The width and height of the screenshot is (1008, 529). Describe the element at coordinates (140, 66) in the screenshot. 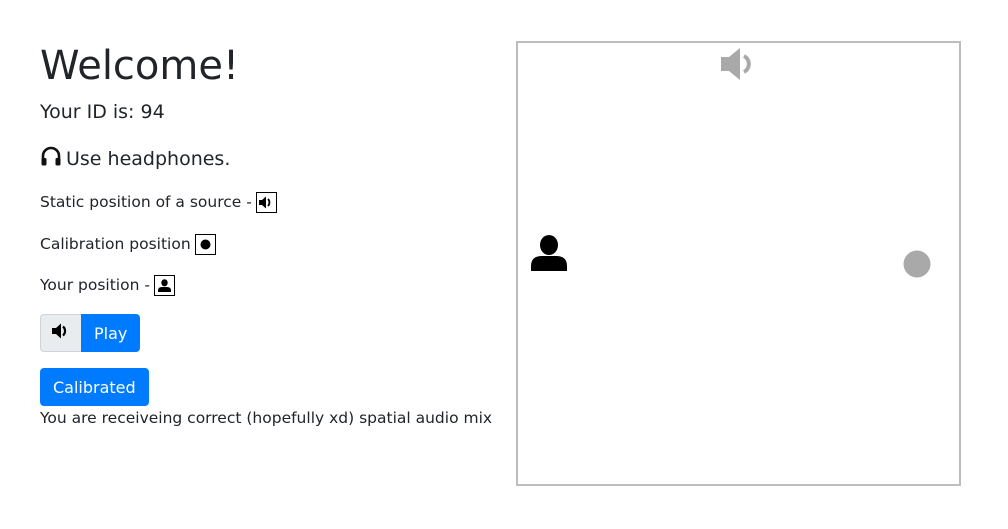

I see `page-title: Welcome!` at that location.